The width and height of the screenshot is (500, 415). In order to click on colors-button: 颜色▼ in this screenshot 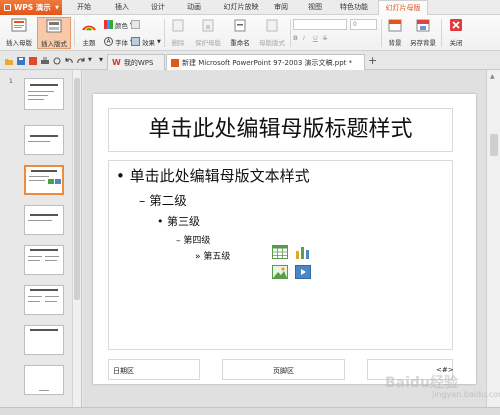, I will do `click(119, 24)`.